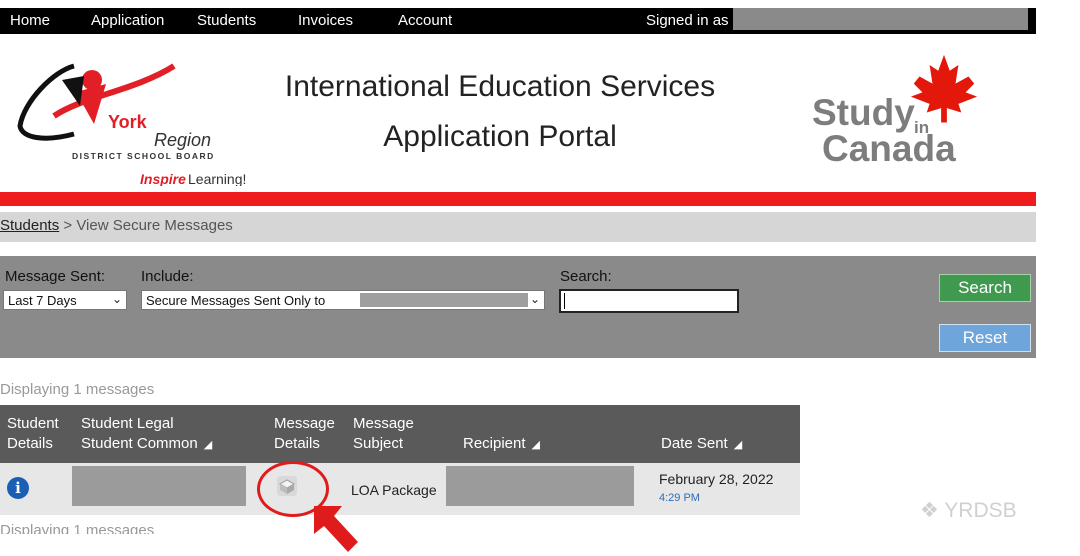 The height and width of the screenshot is (556, 1080). I want to click on nav-students: Students, so click(226, 20).